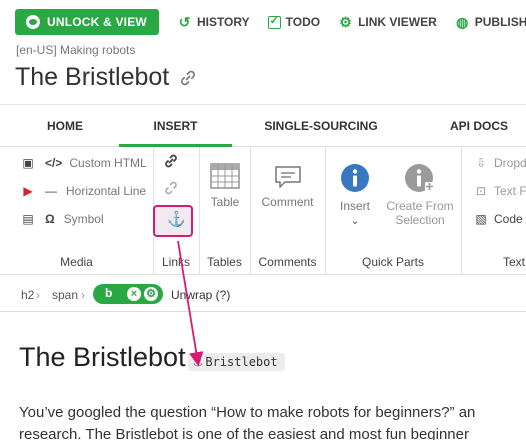  What do you see at coordinates (481, 219) in the screenshot?
I see `code-snippet-icon: ▧` at bounding box center [481, 219].